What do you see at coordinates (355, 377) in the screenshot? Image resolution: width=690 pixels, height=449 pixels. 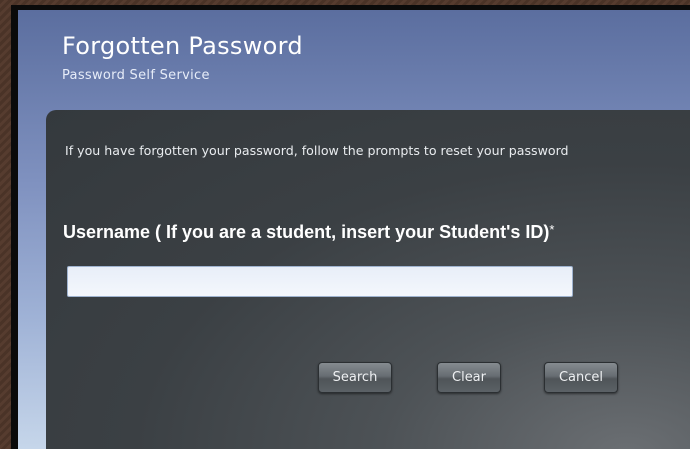 I see `search-button: Search` at bounding box center [355, 377].